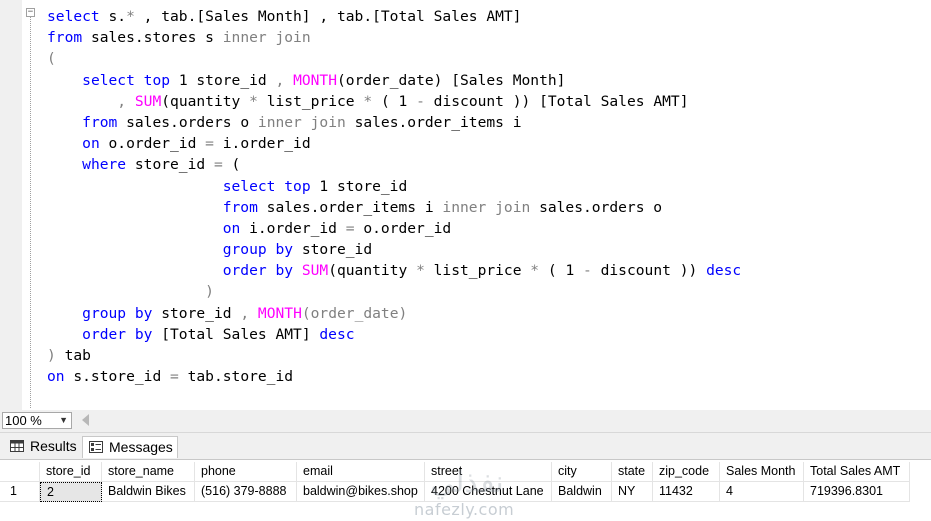 This screenshot has height=521, width=931. Describe the element at coordinates (157, 80) in the screenshot. I see `code-token: top` at that location.